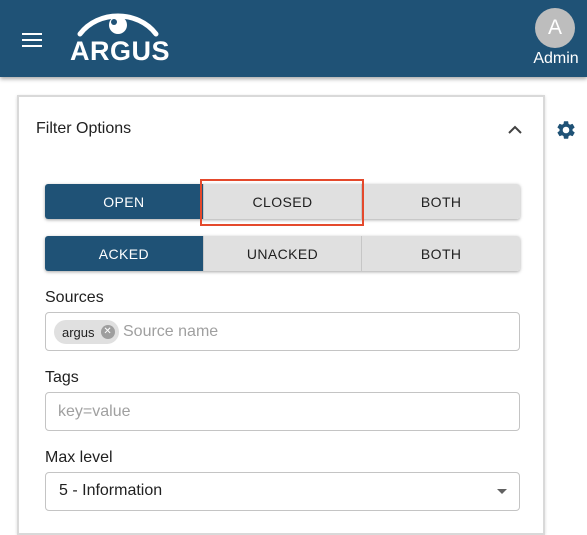 This screenshot has width=587, height=535. I want to click on app-bar: ARGUS A Admin, so click(293, 38).